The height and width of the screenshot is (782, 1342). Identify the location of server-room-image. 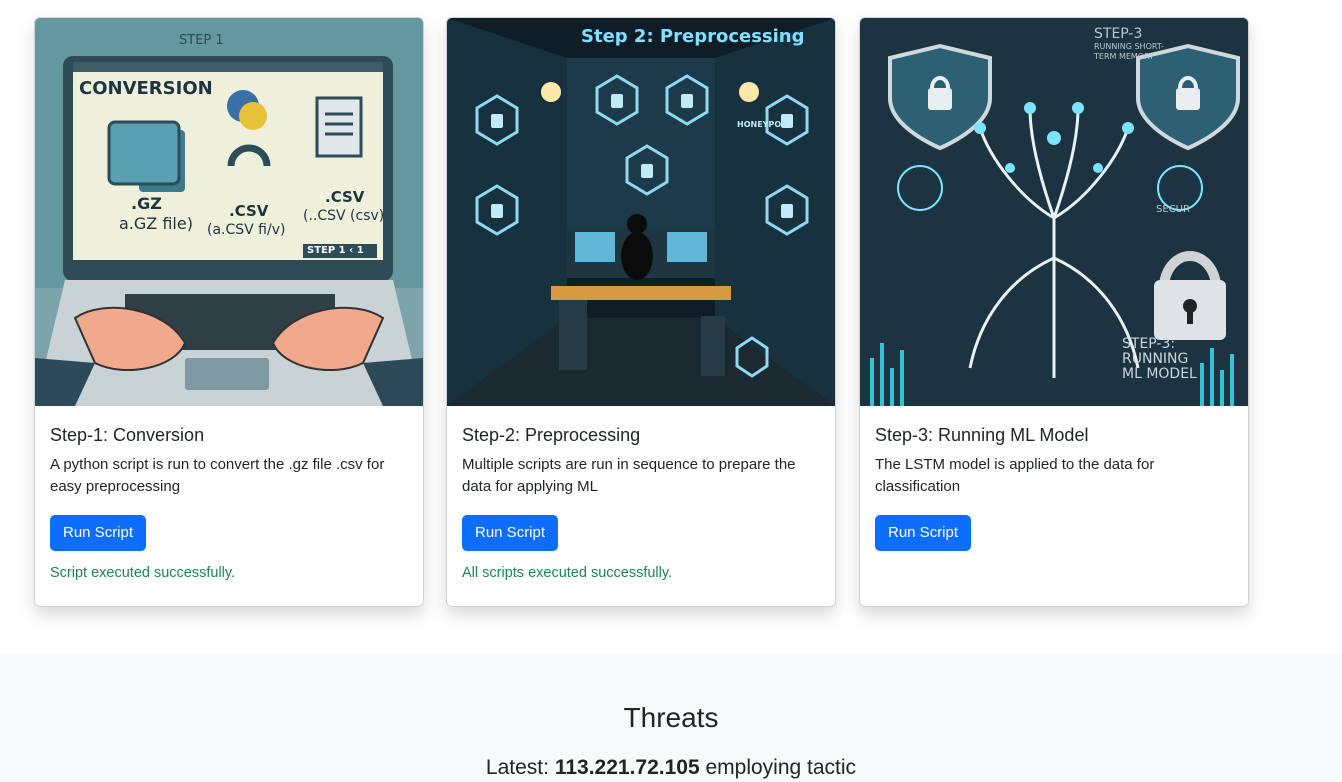
(641, 212).